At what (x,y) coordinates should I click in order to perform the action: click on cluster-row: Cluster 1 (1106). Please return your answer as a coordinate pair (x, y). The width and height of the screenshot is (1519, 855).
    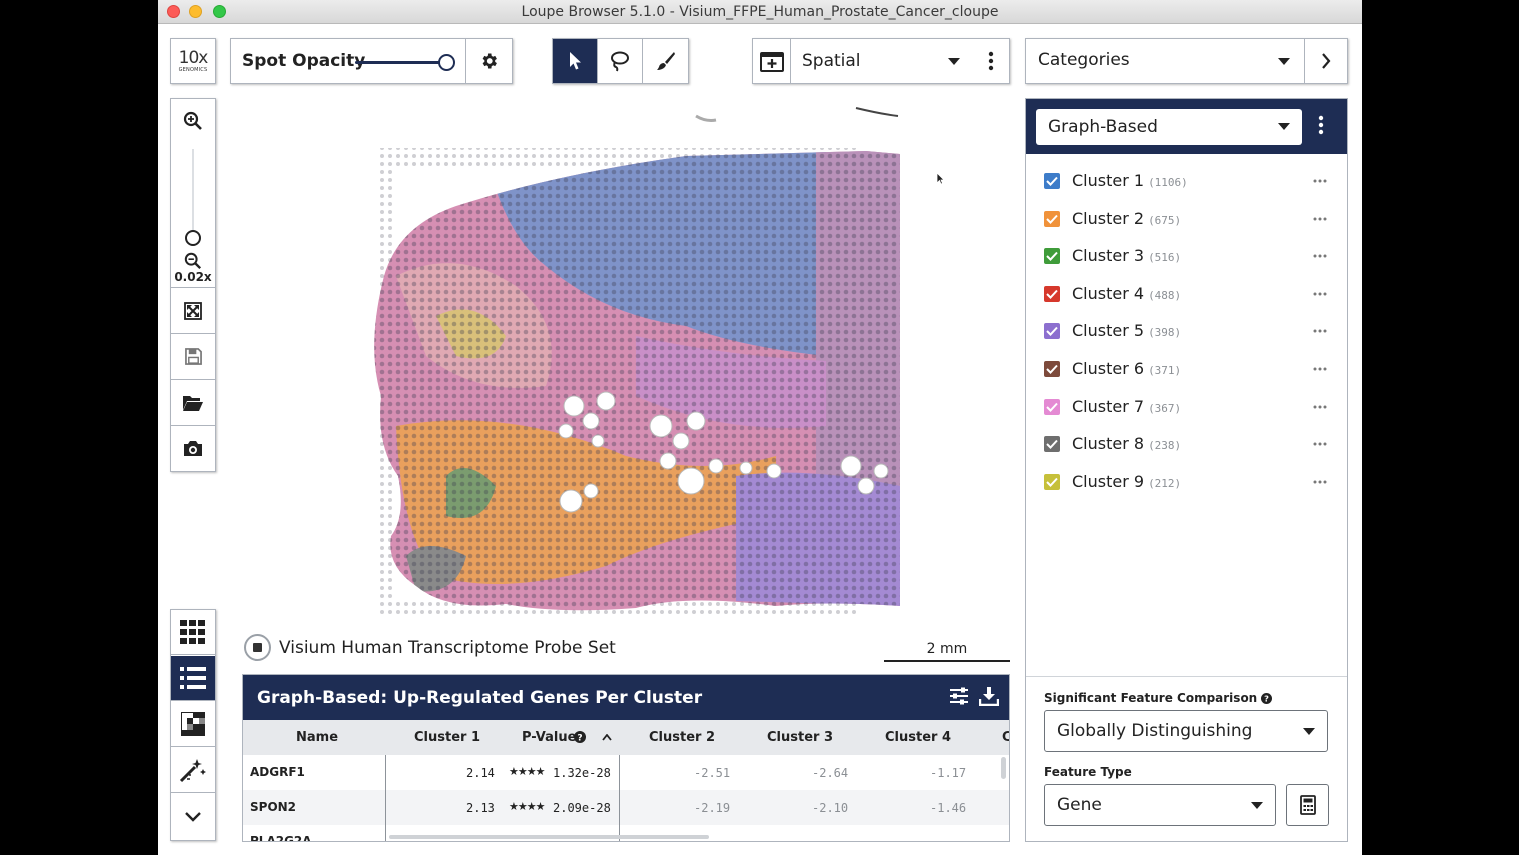
    Looking at the image, I should click on (1186, 181).